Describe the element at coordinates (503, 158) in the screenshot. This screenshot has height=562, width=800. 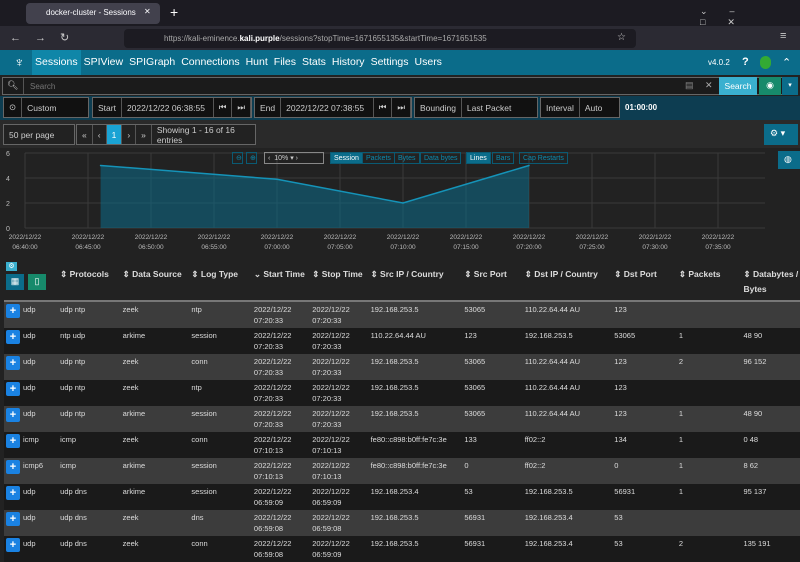
I see `style-bars: Bars` at that location.